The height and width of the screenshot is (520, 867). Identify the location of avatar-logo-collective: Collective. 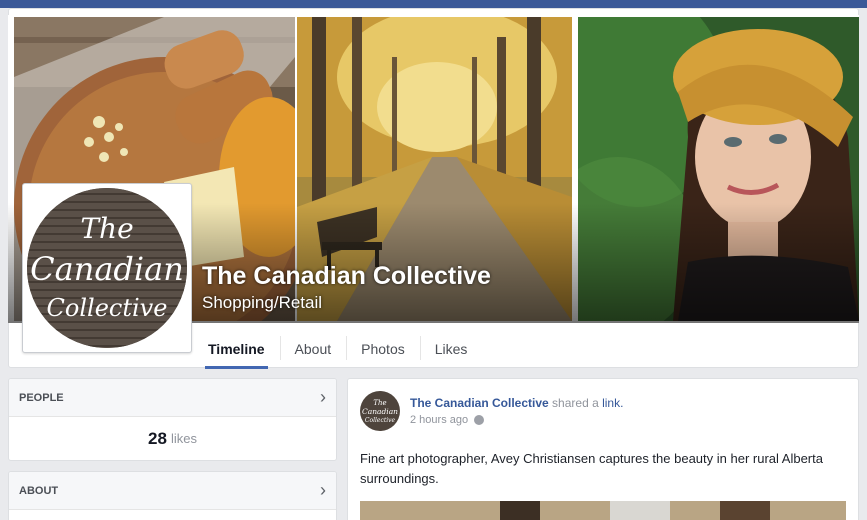
(380, 420).